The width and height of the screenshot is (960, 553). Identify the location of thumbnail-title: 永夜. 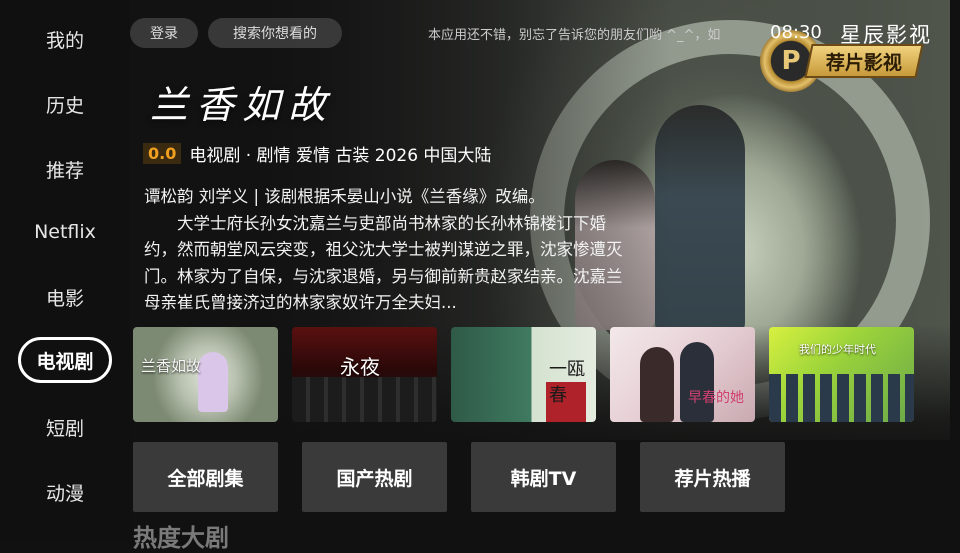
(360, 367).